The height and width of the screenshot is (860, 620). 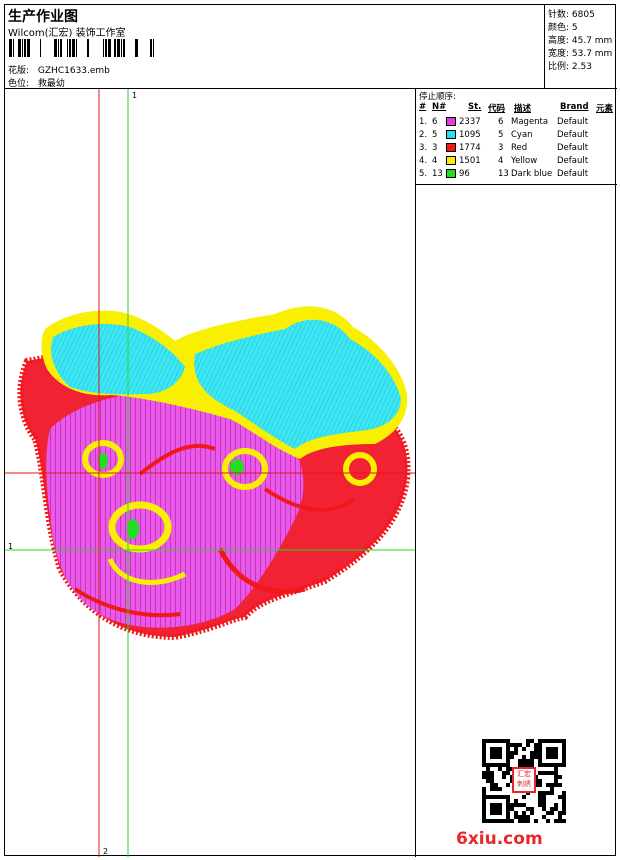 I want to click on stop-sequence-title: 停止顺序:, so click(x=437, y=97).